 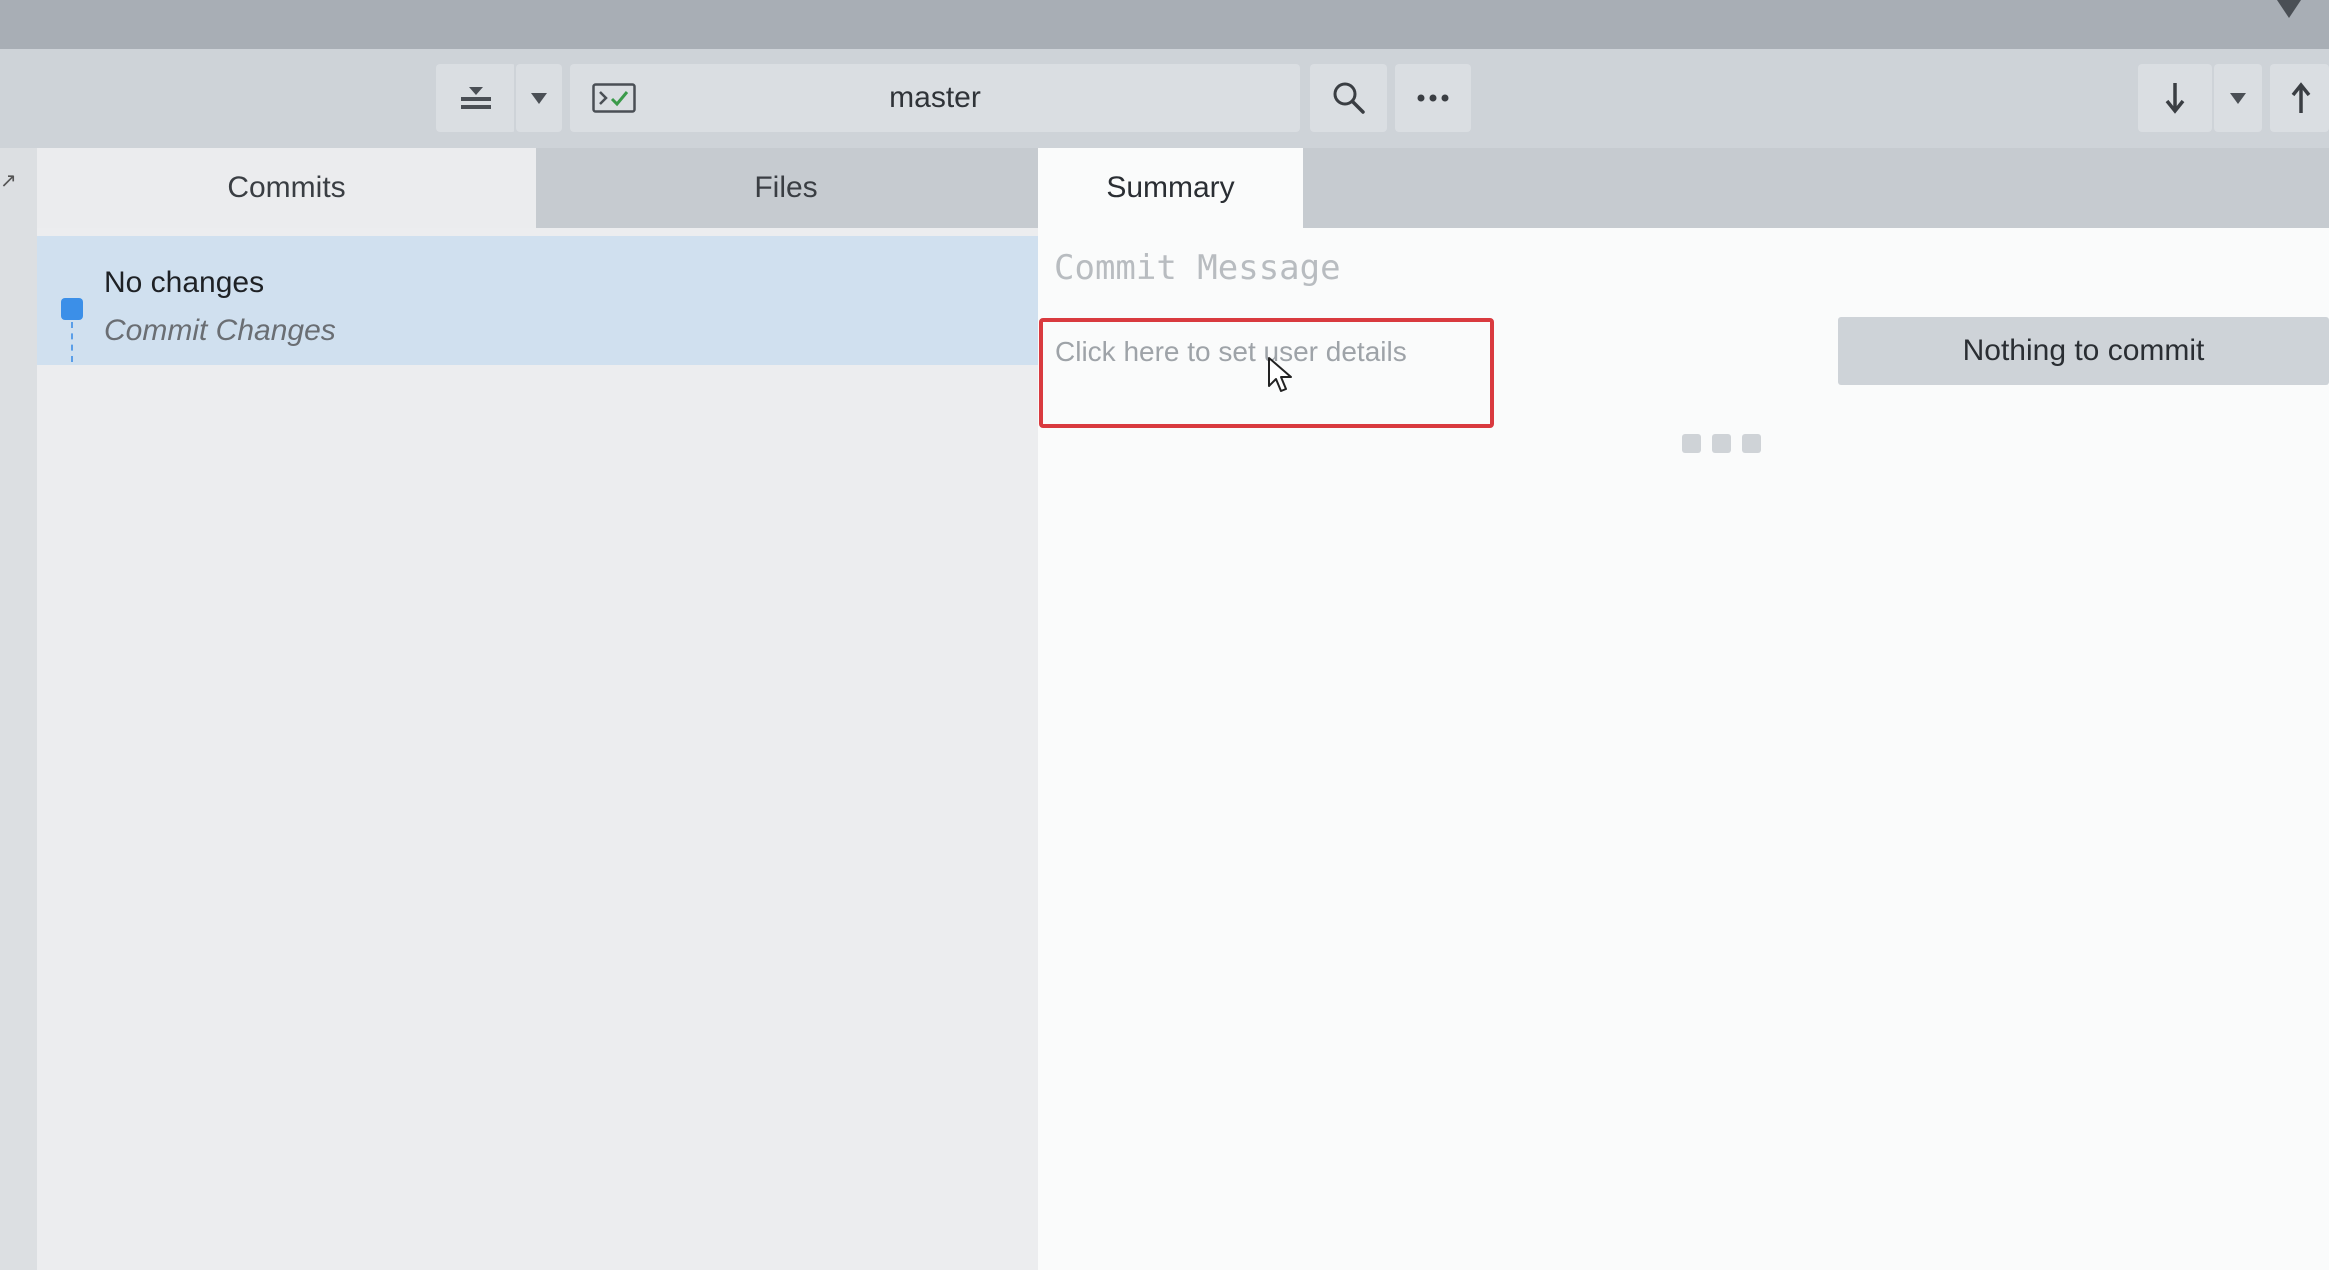 What do you see at coordinates (2083, 351) in the screenshot?
I see `commit-button: Nothing to commit` at bounding box center [2083, 351].